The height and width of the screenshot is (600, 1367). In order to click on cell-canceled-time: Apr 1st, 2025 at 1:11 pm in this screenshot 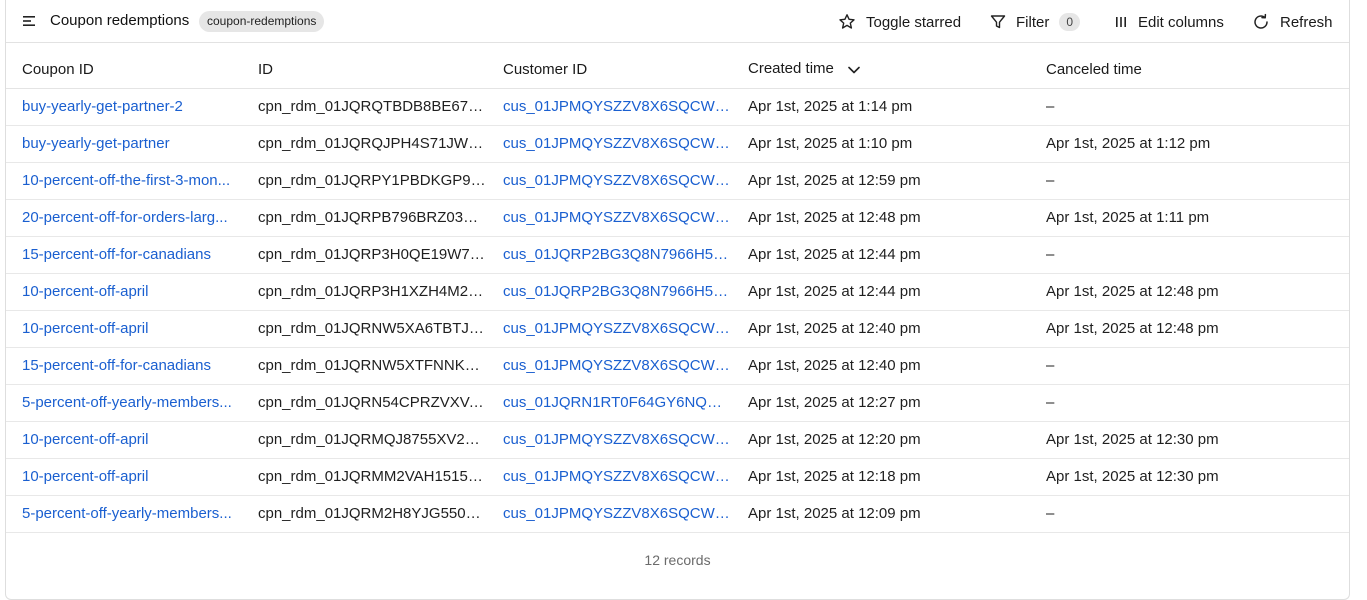, I will do `click(1189, 218)`.